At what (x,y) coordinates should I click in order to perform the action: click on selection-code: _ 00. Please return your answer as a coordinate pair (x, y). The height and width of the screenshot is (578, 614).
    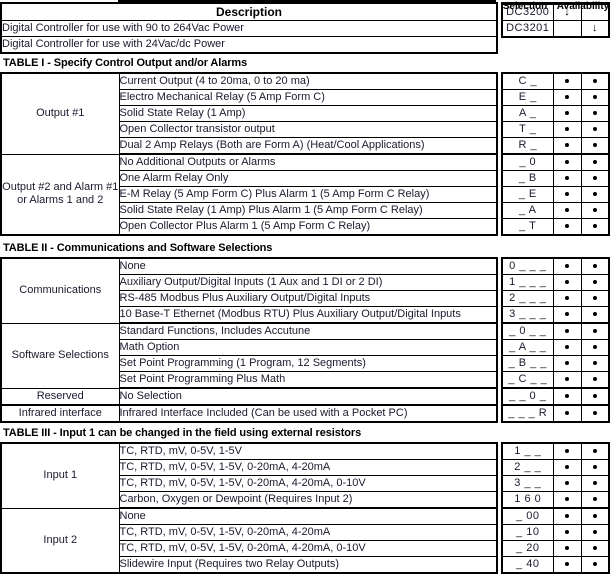
    Looking at the image, I should click on (527, 516).